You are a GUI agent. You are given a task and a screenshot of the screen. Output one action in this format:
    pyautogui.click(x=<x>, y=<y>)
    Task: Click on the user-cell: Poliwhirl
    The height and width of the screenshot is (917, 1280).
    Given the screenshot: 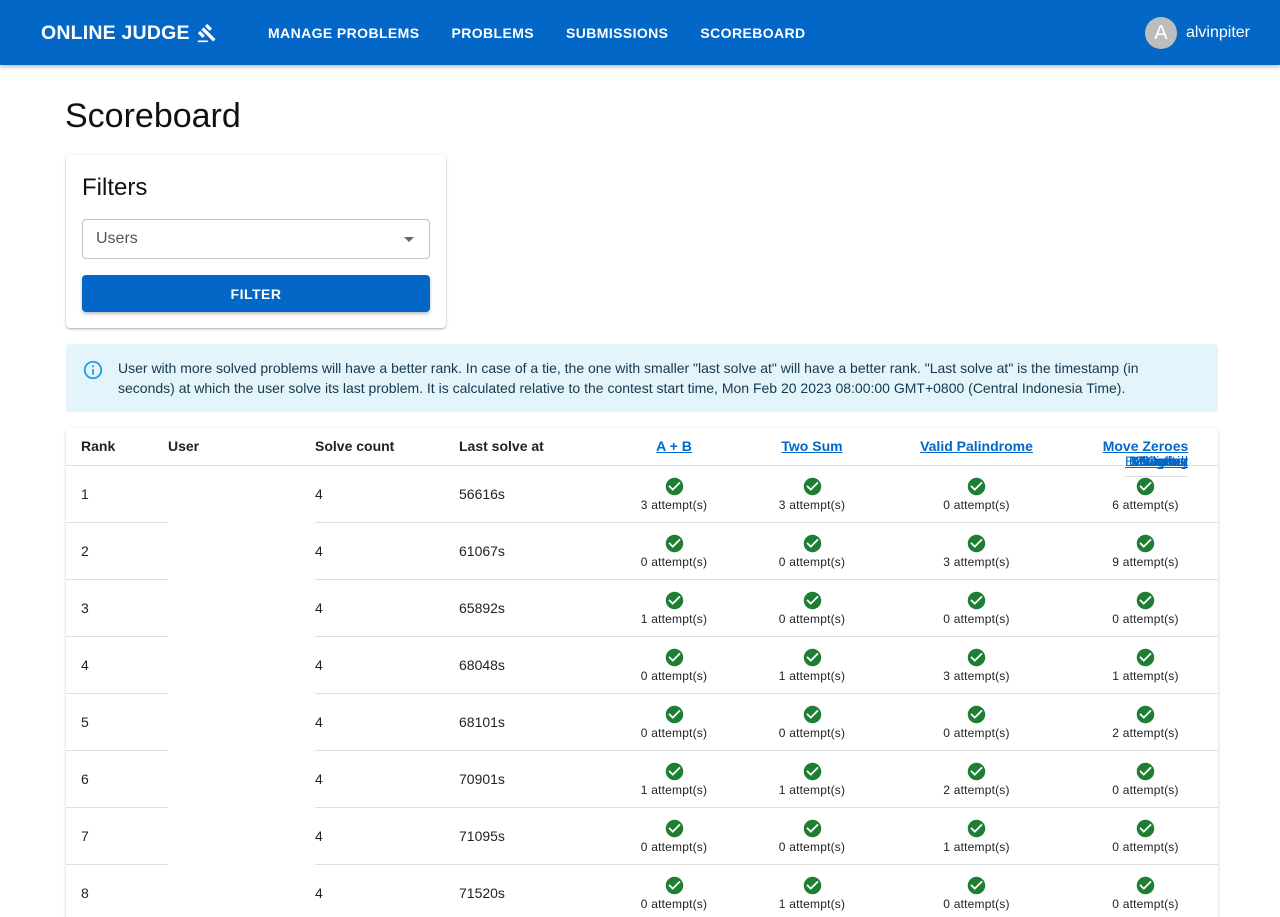 What is the action you would take?
    pyautogui.click(x=1161, y=461)
    